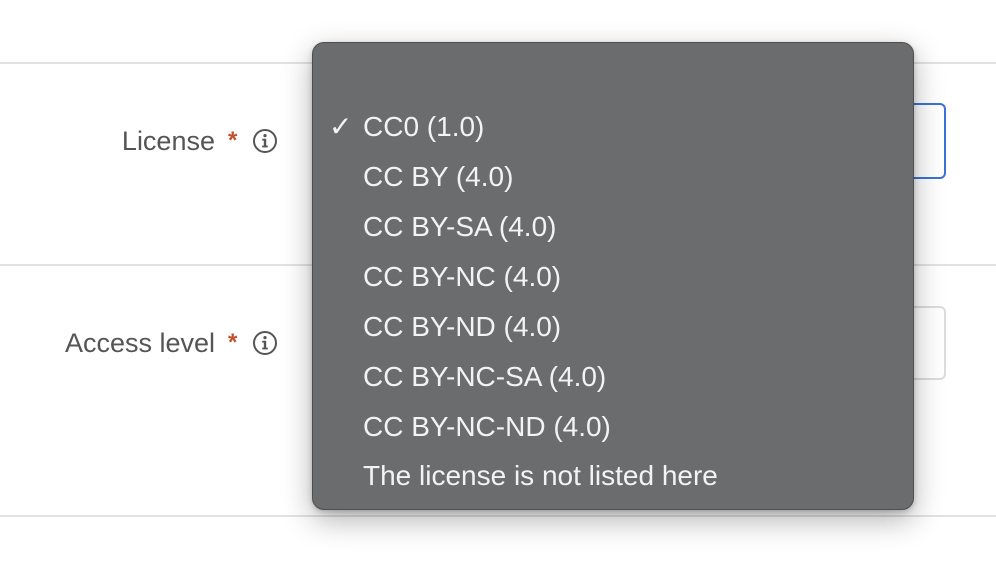  What do you see at coordinates (341, 126) in the screenshot?
I see `checkmark-icon: ✓` at bounding box center [341, 126].